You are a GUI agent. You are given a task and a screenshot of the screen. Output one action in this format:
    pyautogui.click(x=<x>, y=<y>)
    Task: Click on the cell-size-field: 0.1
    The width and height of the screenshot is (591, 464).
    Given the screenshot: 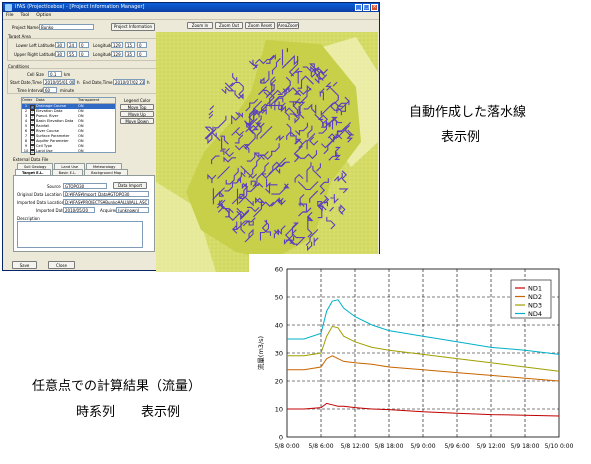 What is the action you would take?
    pyautogui.click(x=55, y=74)
    